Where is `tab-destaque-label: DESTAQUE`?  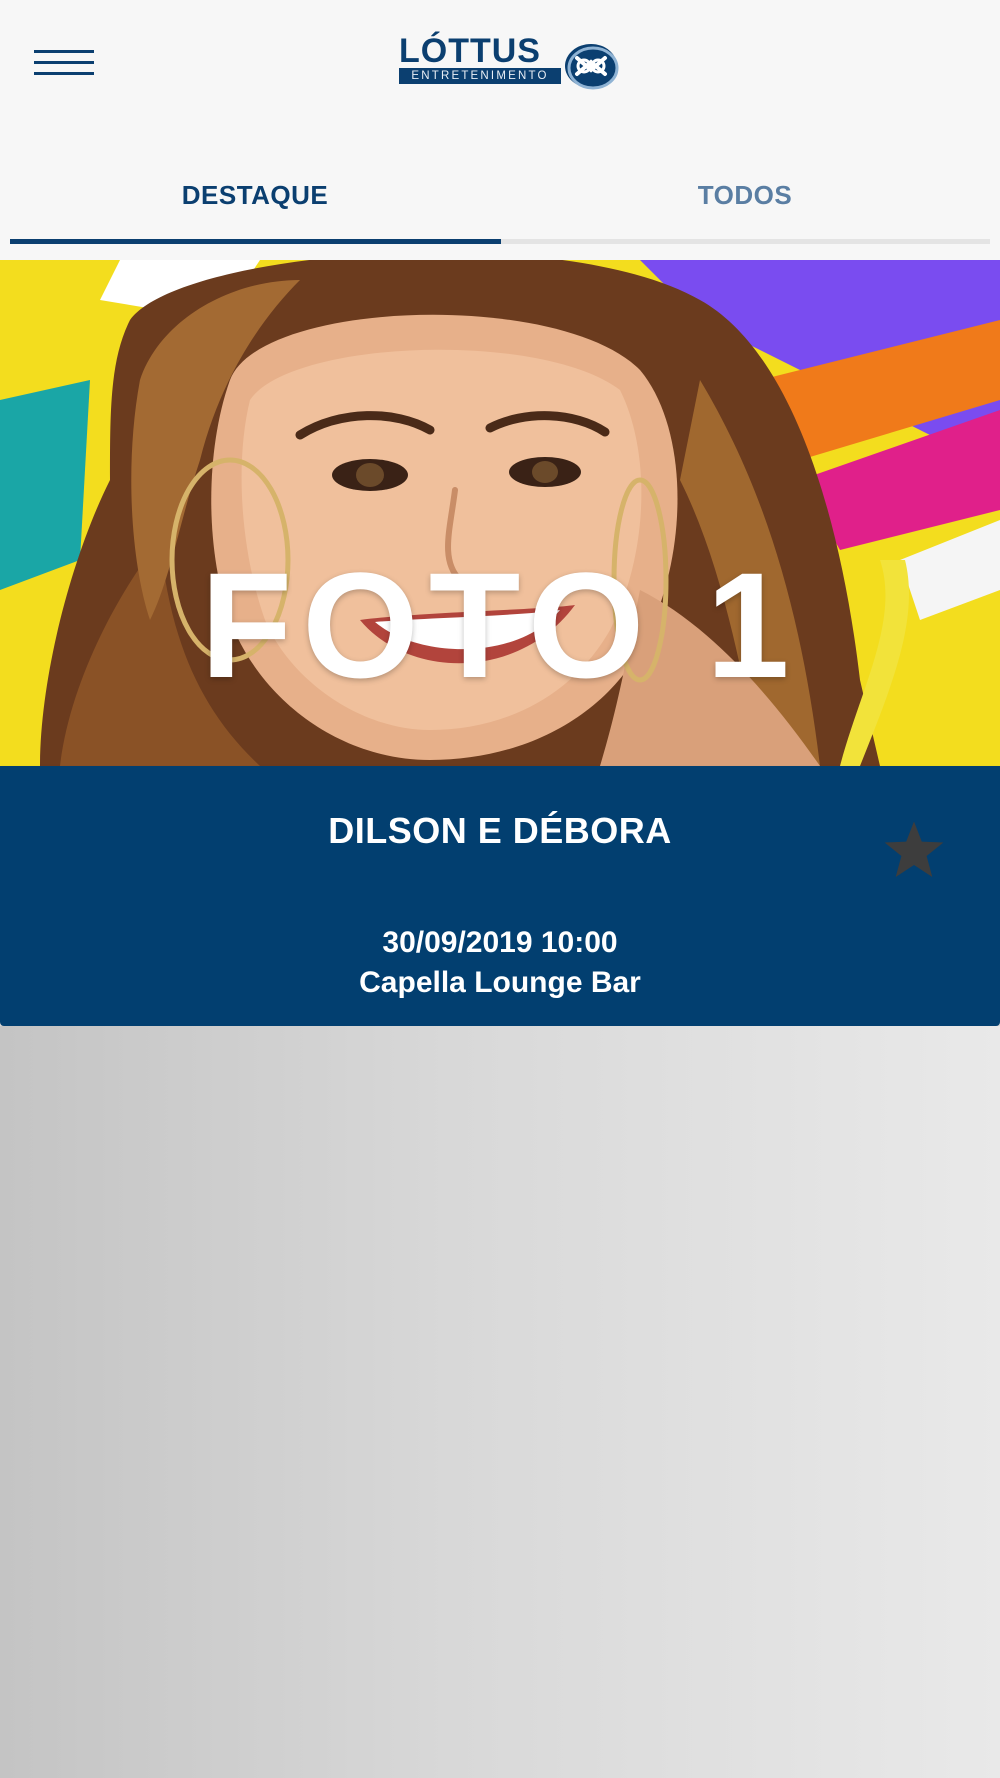 tab-destaque-label: DESTAQUE is located at coordinates (255, 195).